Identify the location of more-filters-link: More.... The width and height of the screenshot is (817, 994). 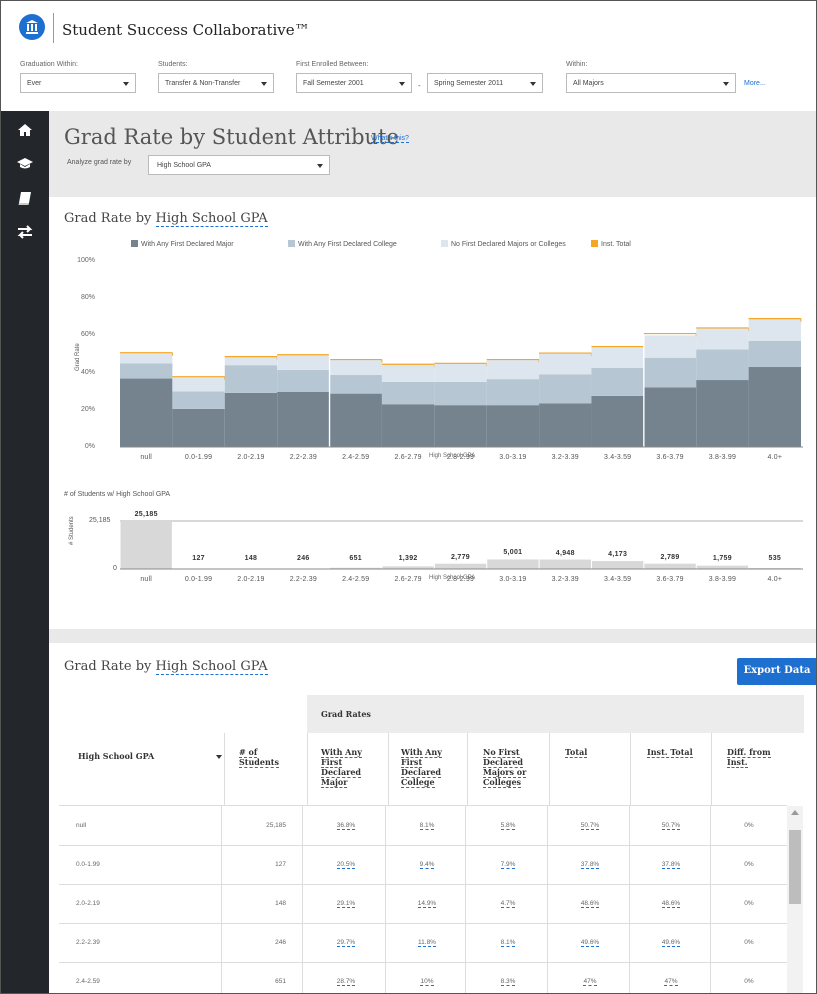
(755, 83).